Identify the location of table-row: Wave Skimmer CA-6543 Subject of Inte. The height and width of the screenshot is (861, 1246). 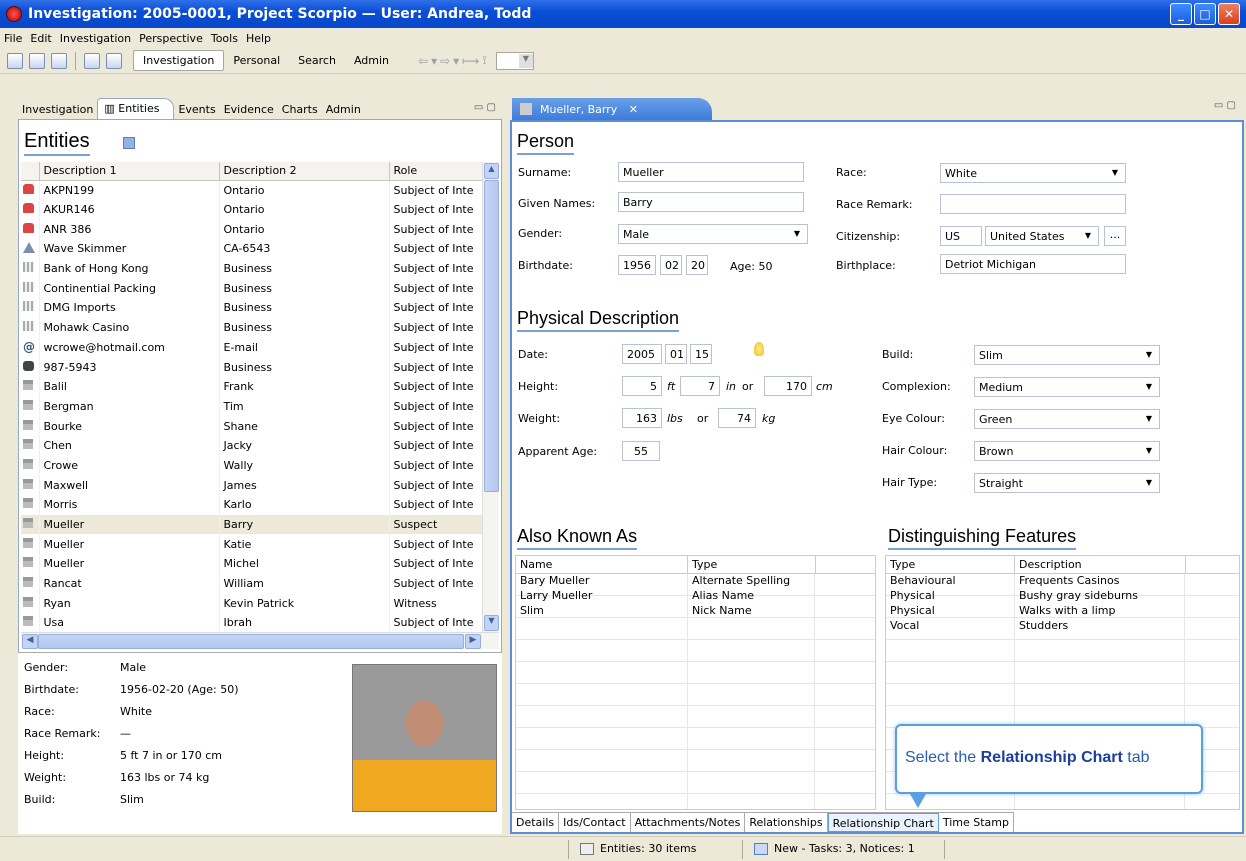
(260, 249).